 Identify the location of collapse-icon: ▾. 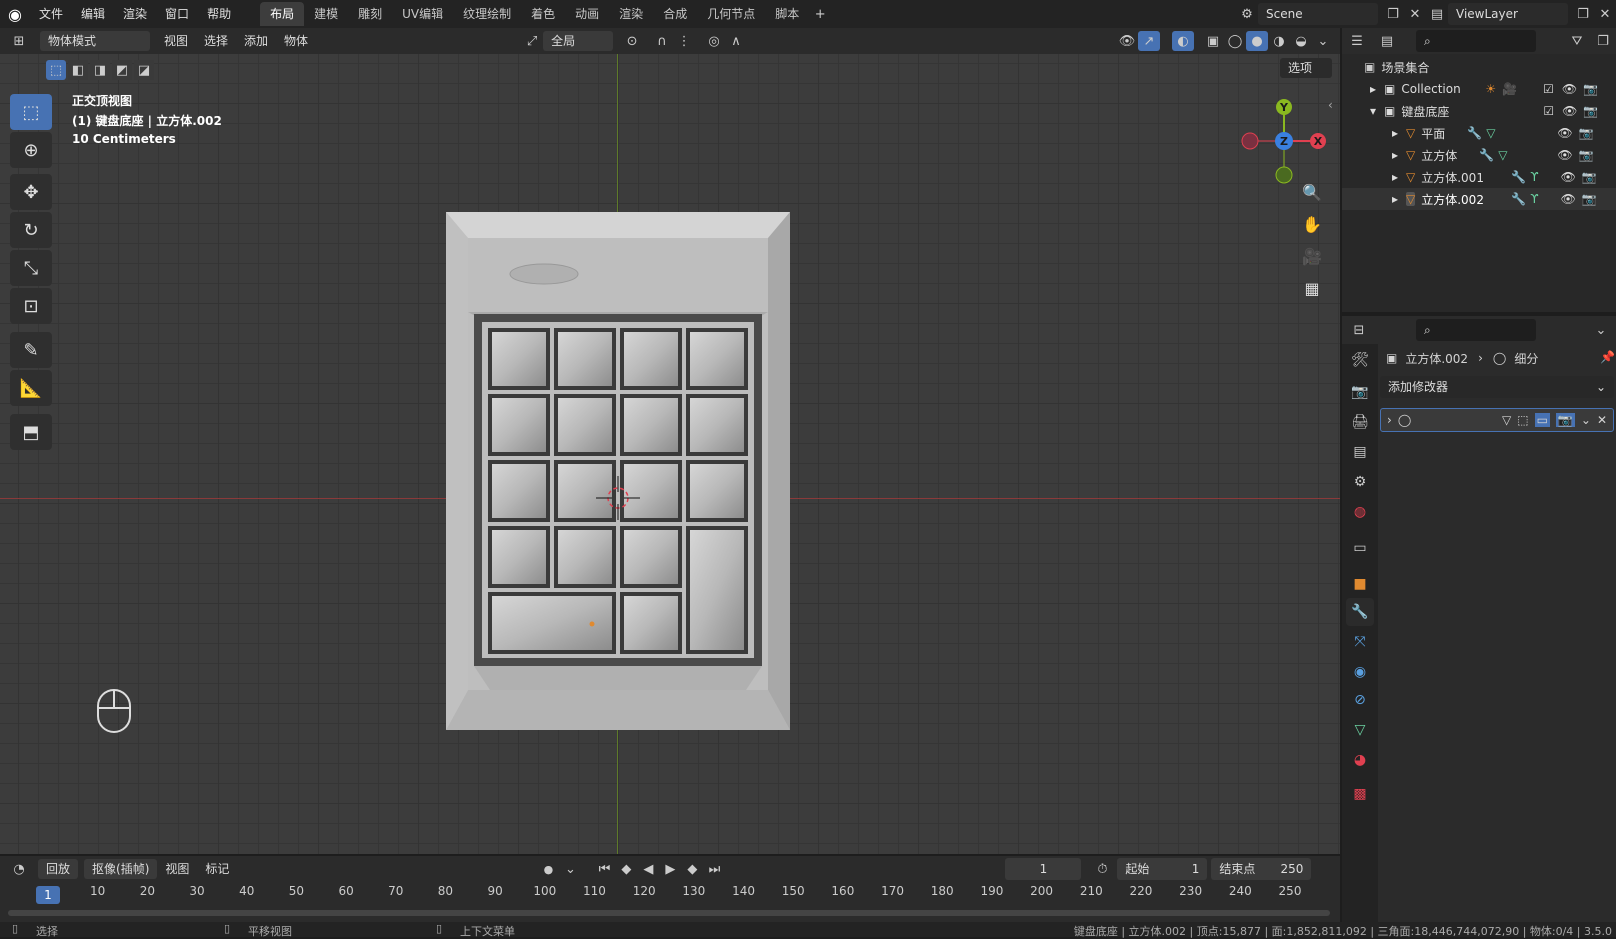
(1377, 111).